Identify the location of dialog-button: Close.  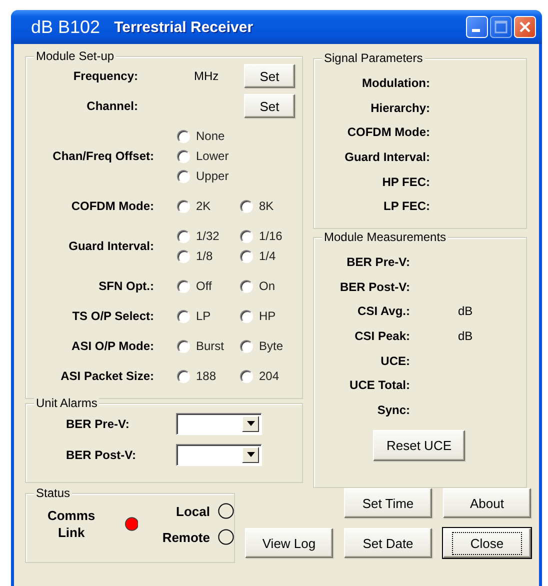
(487, 543).